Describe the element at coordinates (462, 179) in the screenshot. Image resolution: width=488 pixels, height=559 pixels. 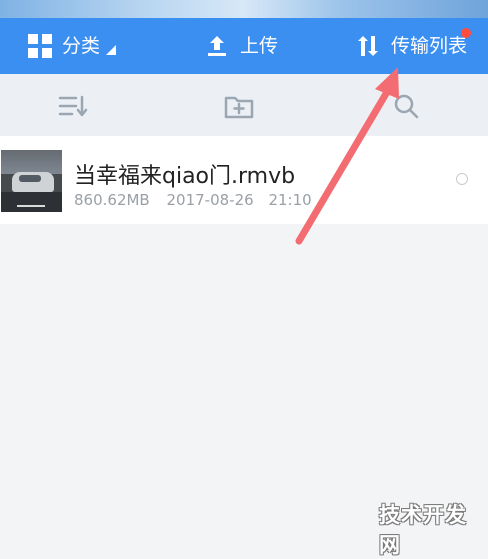
I see `select-radio` at that location.